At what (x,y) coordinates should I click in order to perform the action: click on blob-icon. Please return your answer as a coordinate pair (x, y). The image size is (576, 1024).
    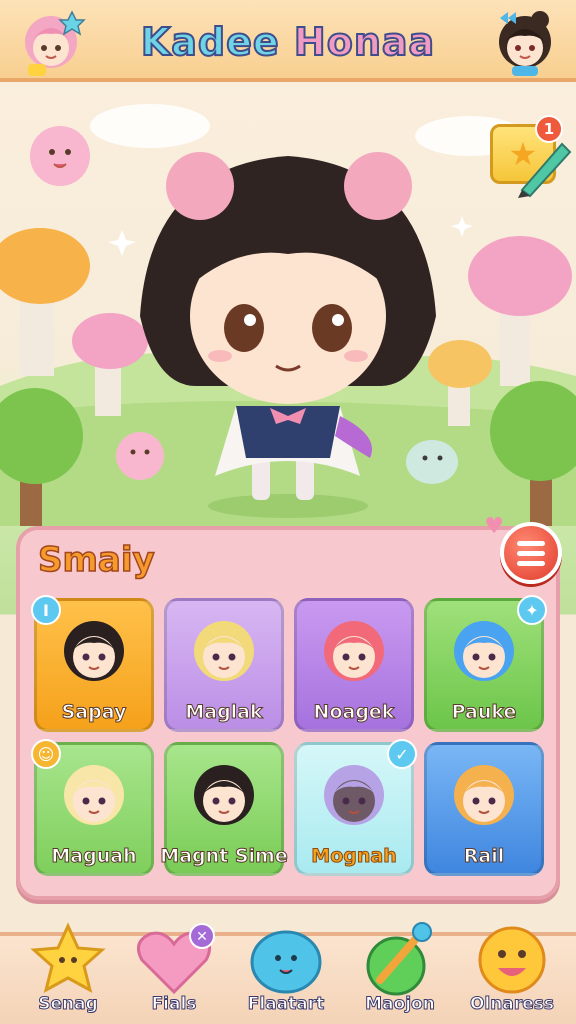
    Looking at the image, I should click on (286, 962).